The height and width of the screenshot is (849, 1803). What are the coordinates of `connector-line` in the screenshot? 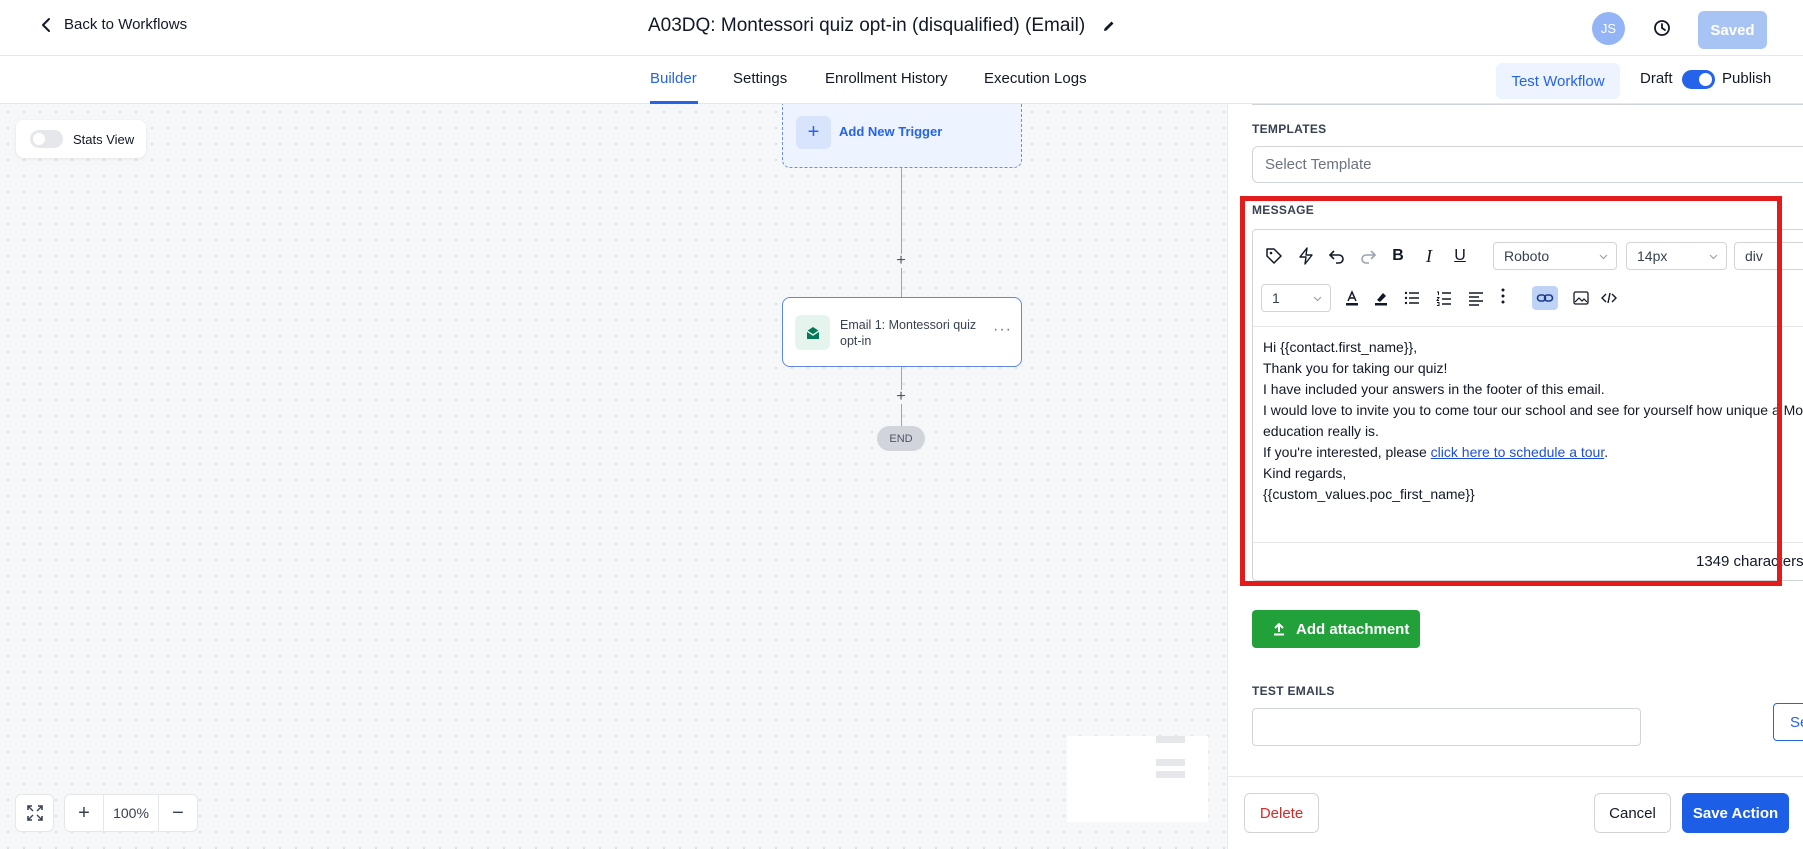 It's located at (901, 232).